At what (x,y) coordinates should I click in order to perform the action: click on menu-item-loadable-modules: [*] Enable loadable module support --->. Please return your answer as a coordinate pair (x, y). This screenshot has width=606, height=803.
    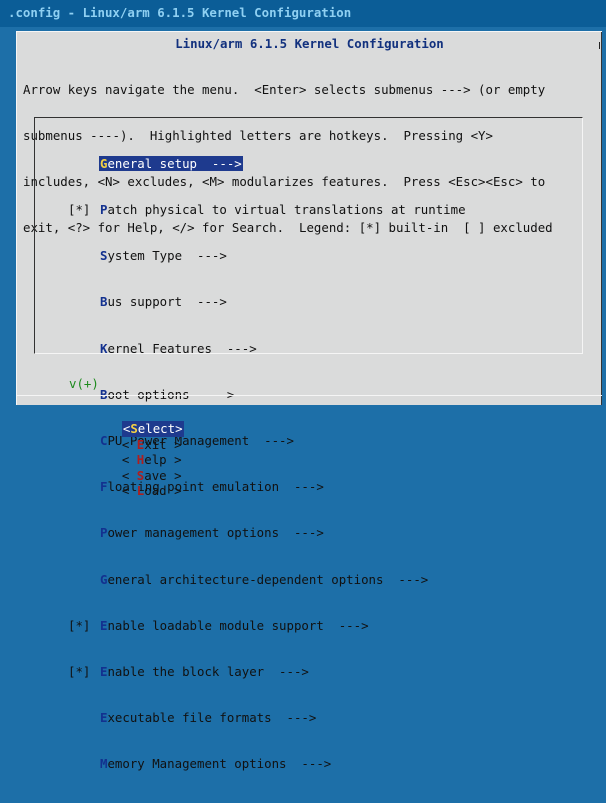
    Looking at the image, I should click on (267, 625).